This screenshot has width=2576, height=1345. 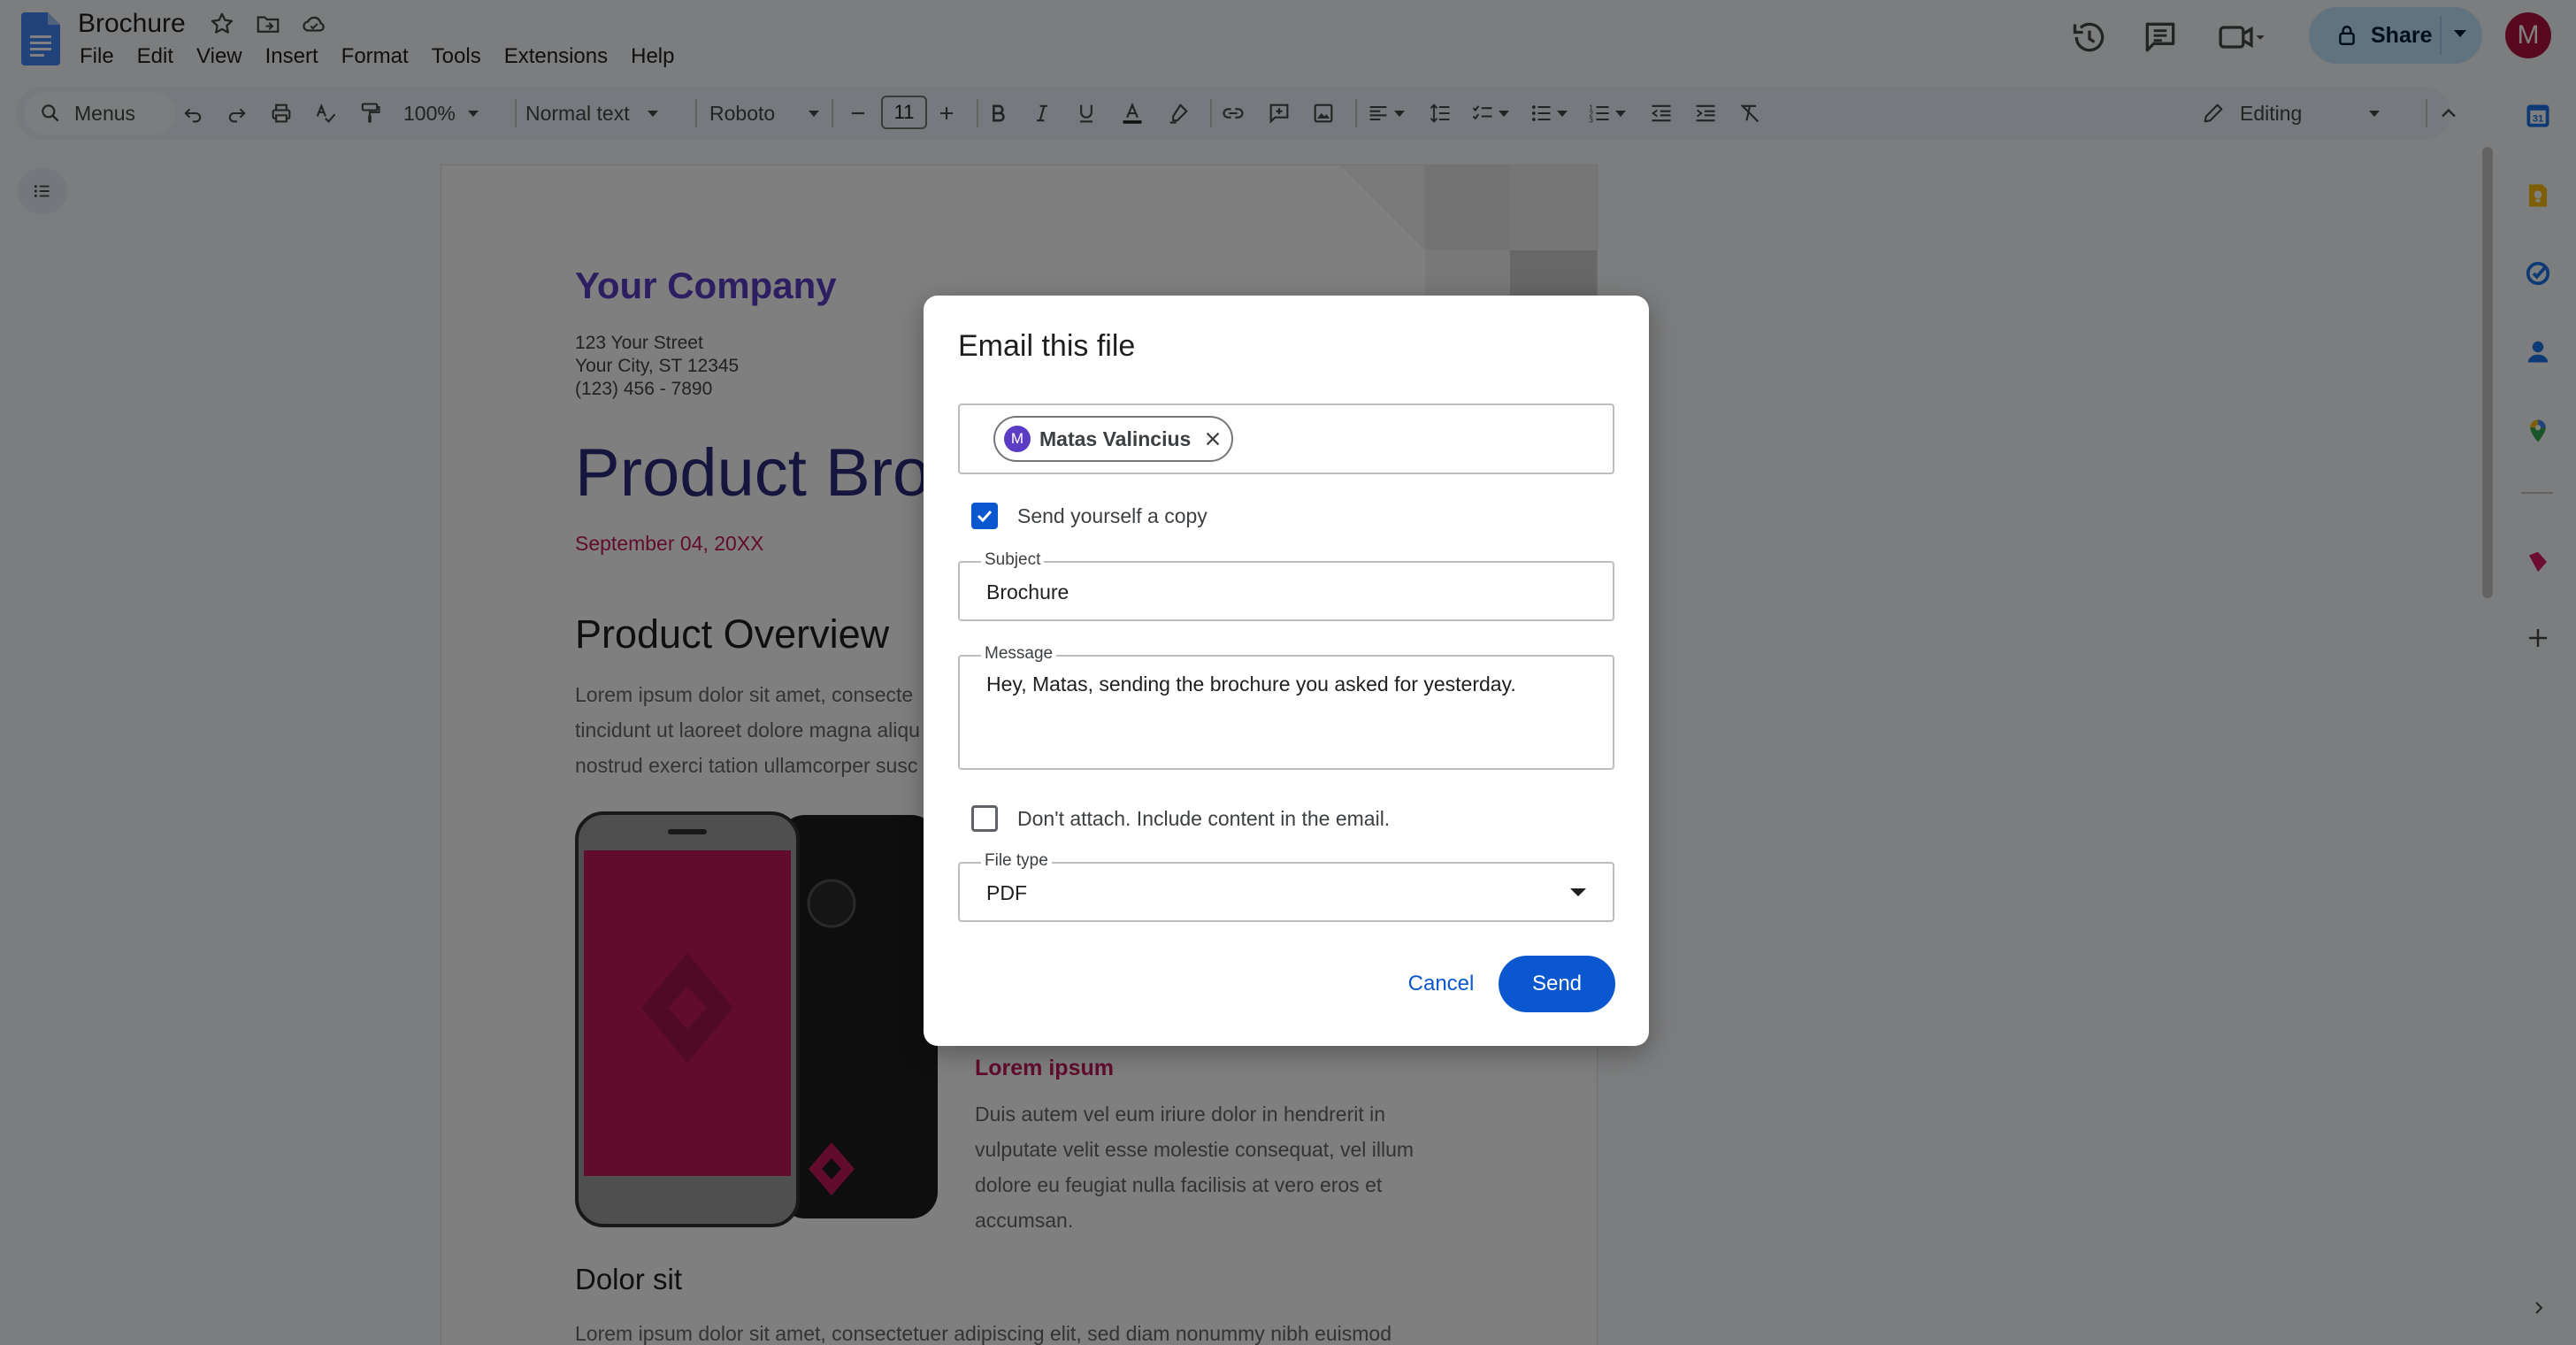 I want to click on dont-attach-checkbox, so click(x=984, y=818).